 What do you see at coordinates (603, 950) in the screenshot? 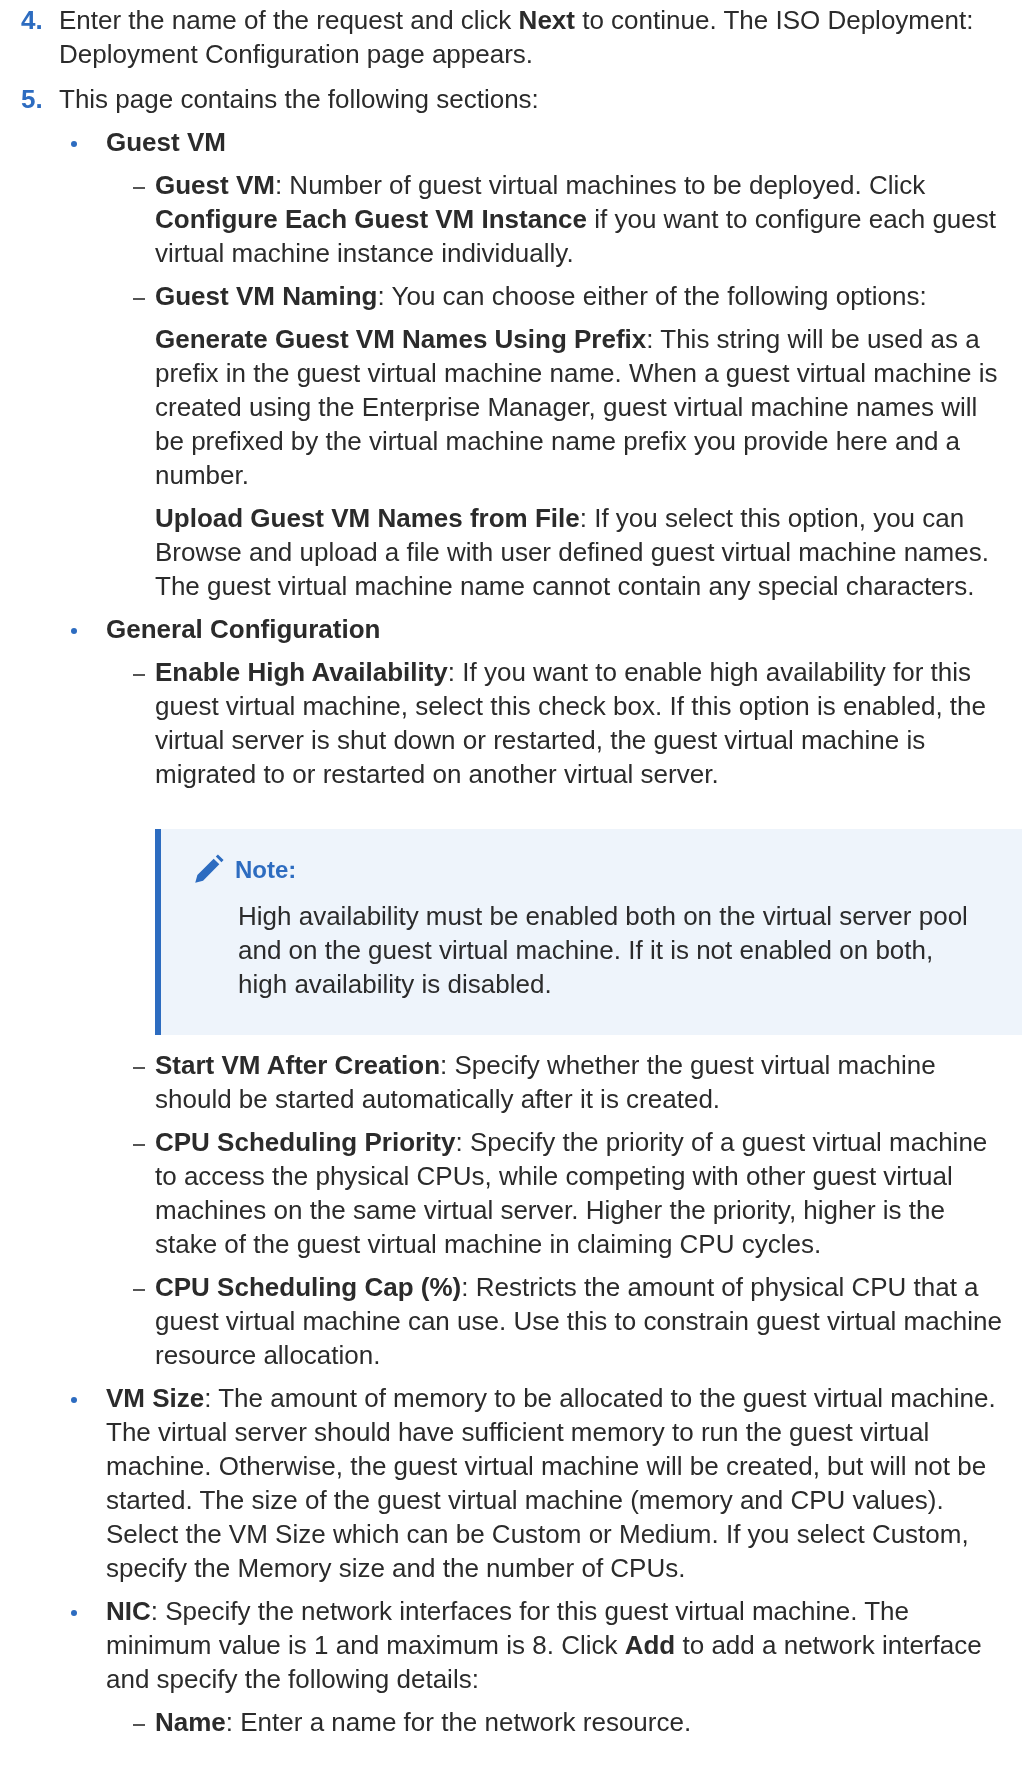
I see `note-text: High availability must be enabled both on the virtual server pool and on the guest virtual machine. If it is not enabled on both, high availability is disabled.` at bounding box center [603, 950].